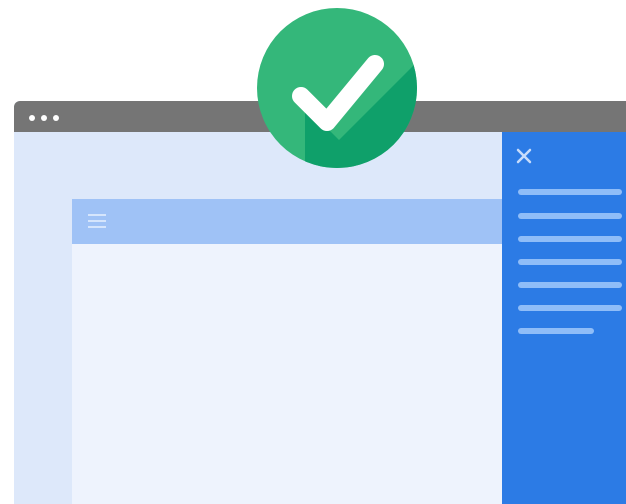 Image resolution: width=626 pixels, height=504 pixels. I want to click on content-toolbar, so click(287, 221).